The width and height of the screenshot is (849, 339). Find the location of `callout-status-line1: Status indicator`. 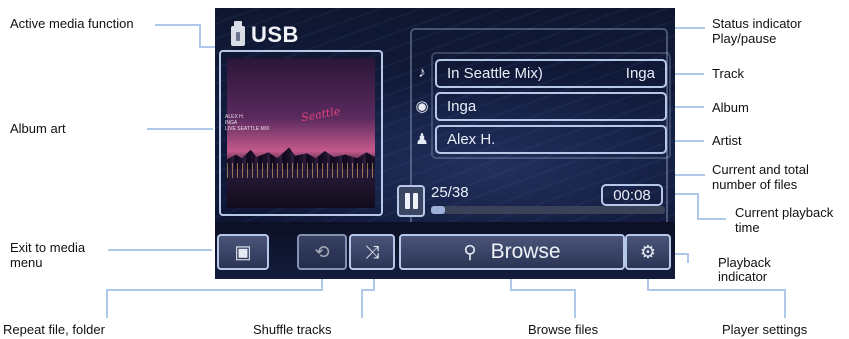

callout-status-line1: Status indicator is located at coordinates (757, 23).